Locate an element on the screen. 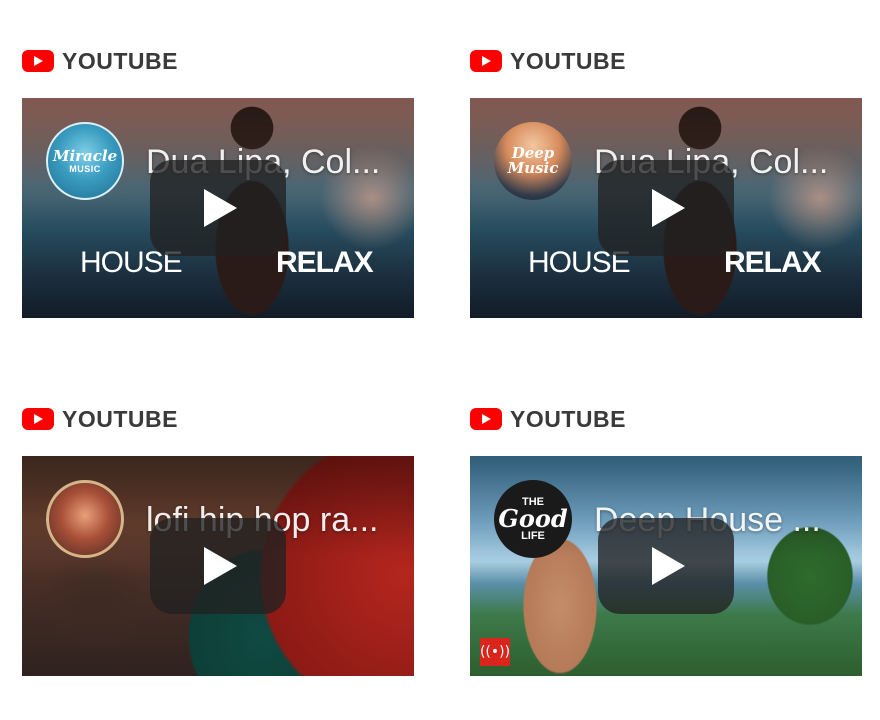  avatar-logo-subtext: Music is located at coordinates (533, 168).